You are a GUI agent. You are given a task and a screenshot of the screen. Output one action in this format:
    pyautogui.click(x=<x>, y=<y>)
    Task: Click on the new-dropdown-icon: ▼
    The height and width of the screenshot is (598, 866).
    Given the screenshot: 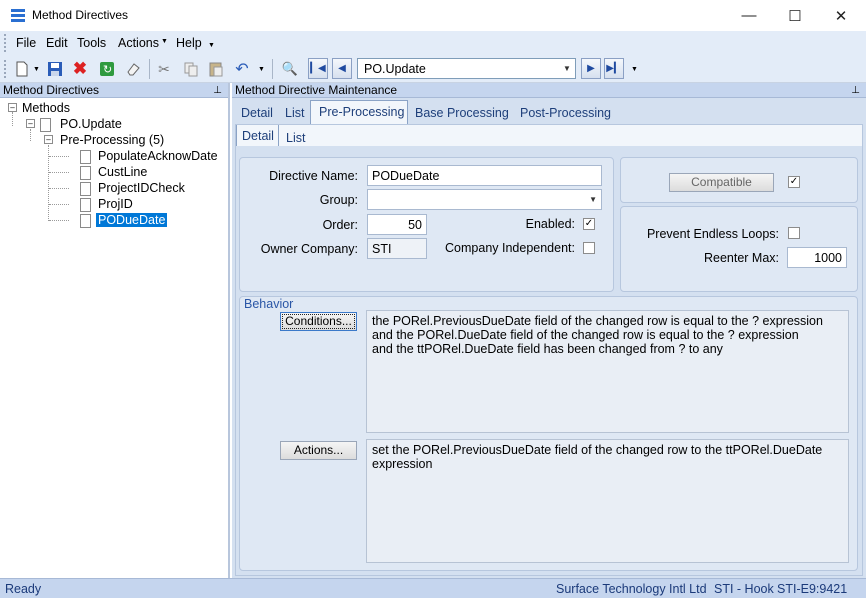 What is the action you would take?
    pyautogui.click(x=36, y=69)
    